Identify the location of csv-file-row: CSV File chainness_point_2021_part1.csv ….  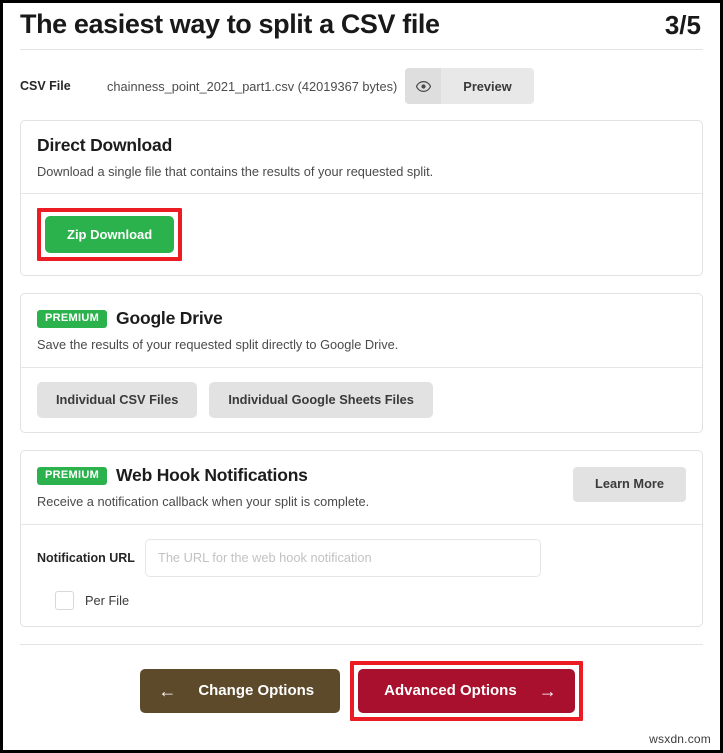
(361, 85).